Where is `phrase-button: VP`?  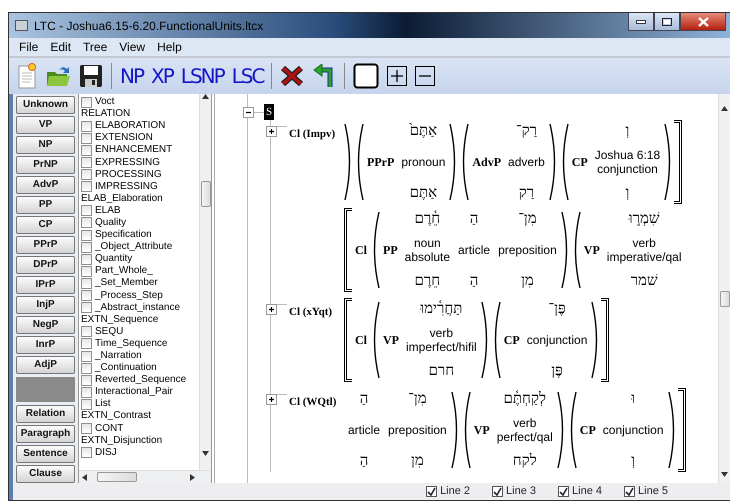
phrase-button: VP is located at coordinates (45, 125).